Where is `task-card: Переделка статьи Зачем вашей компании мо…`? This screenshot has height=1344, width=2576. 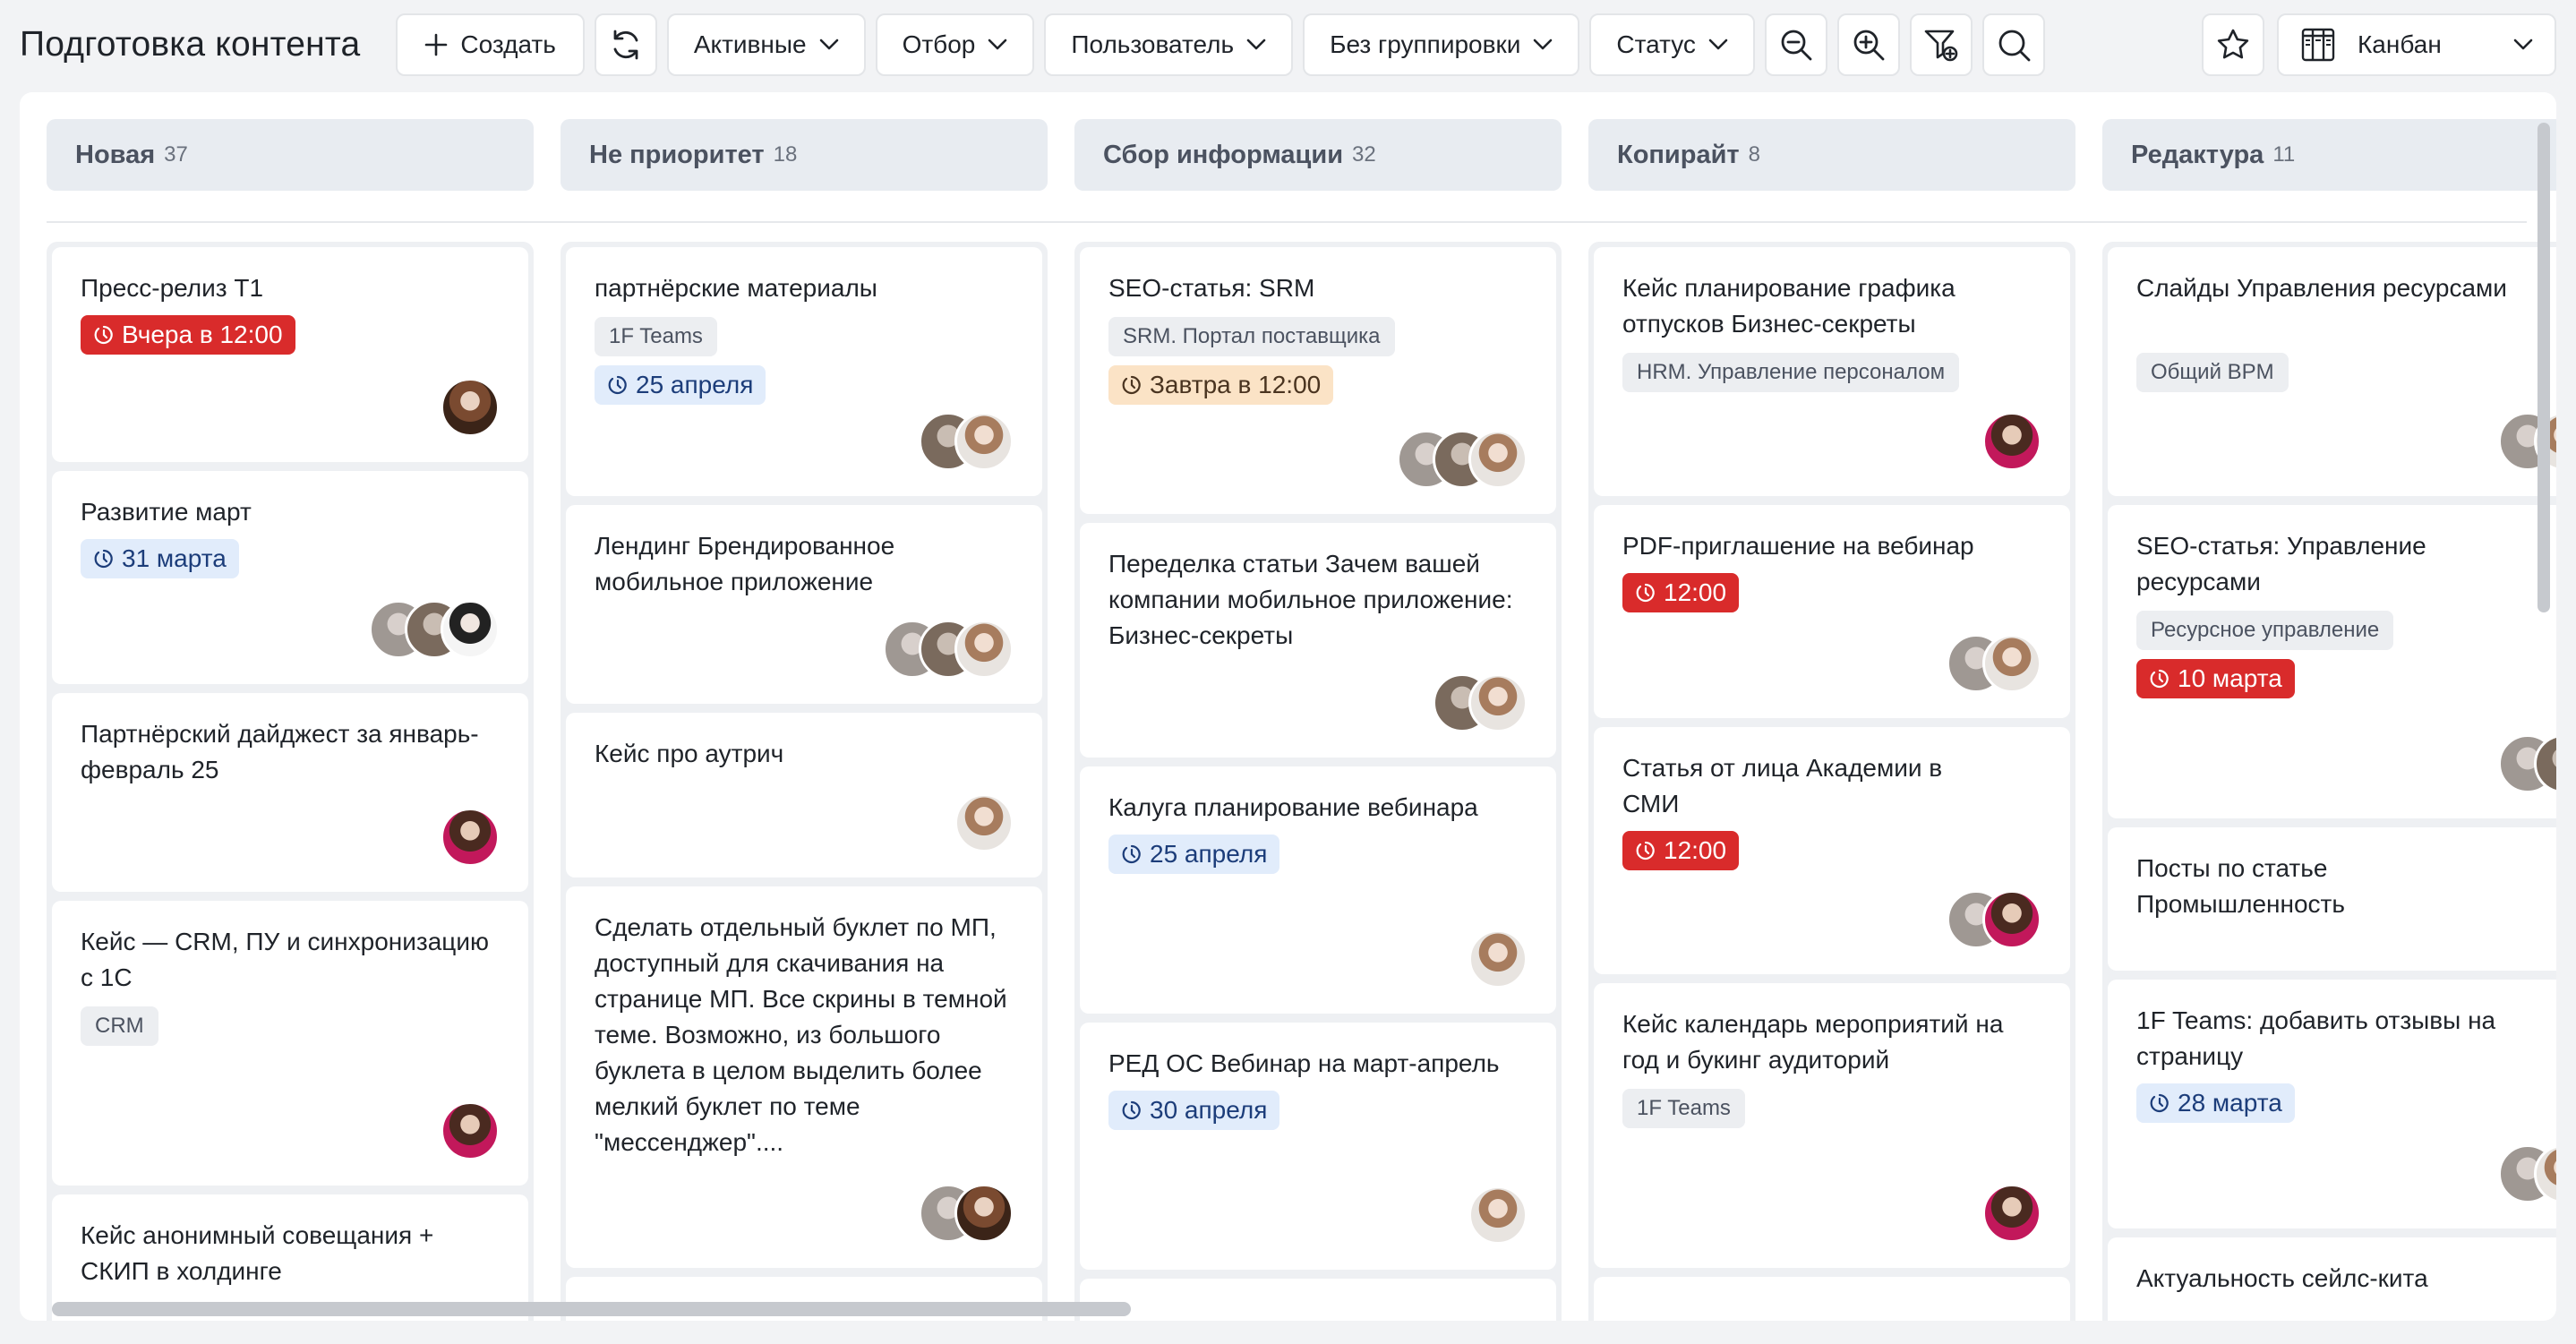 task-card: Переделка статьи Зачем вашей компании мо… is located at coordinates (1318, 640).